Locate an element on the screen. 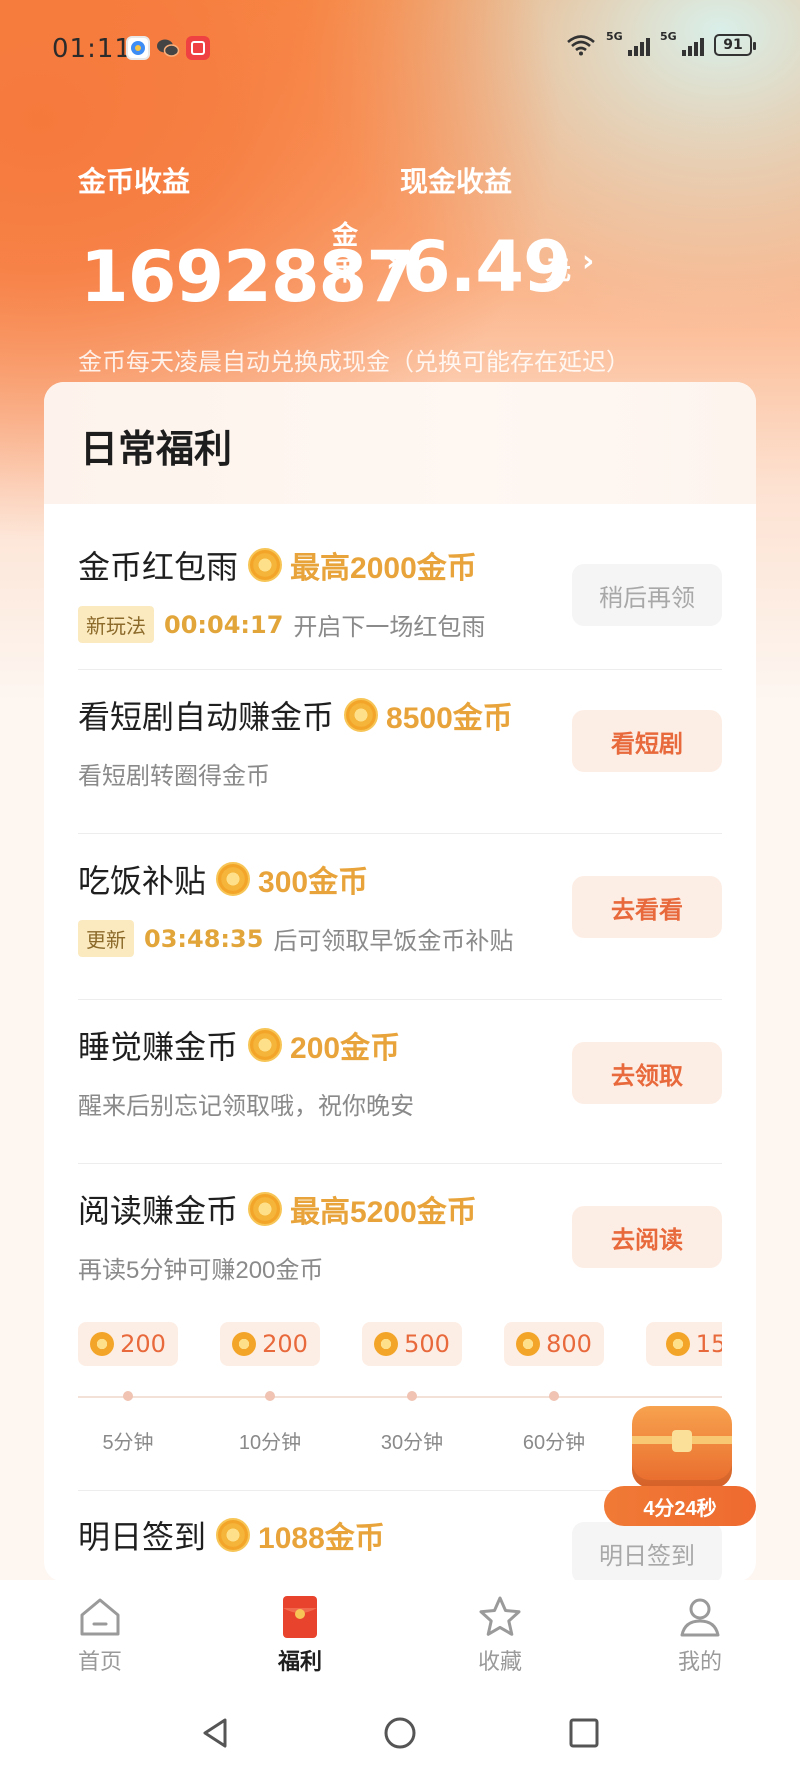 Image resolution: width=800 pixels, height=1776 pixels. back-icon is located at coordinates (216, 1733).